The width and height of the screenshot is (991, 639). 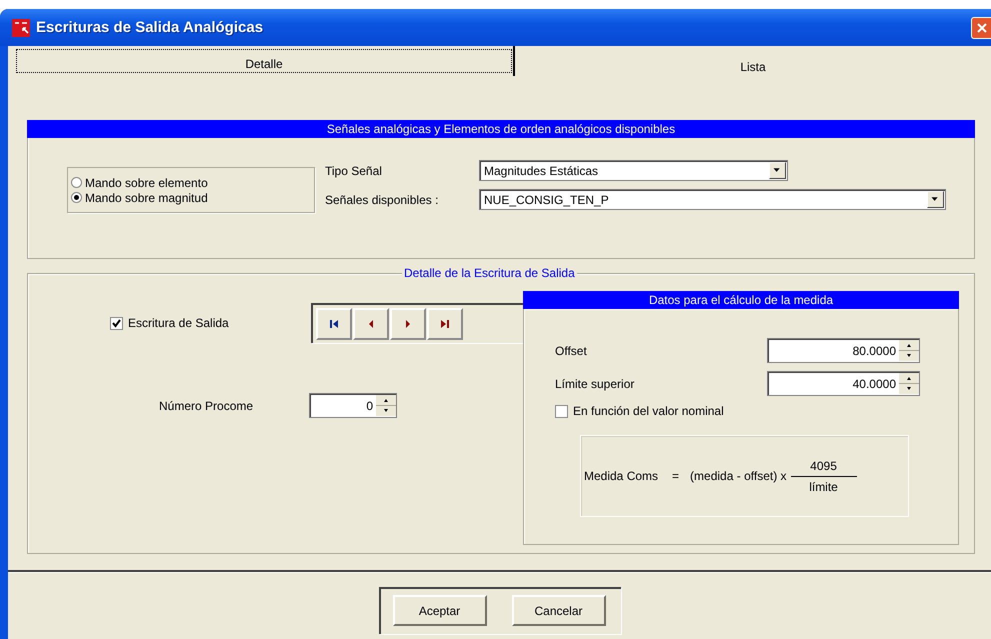 What do you see at coordinates (823, 487) in the screenshot?
I see `denominator: límite` at bounding box center [823, 487].